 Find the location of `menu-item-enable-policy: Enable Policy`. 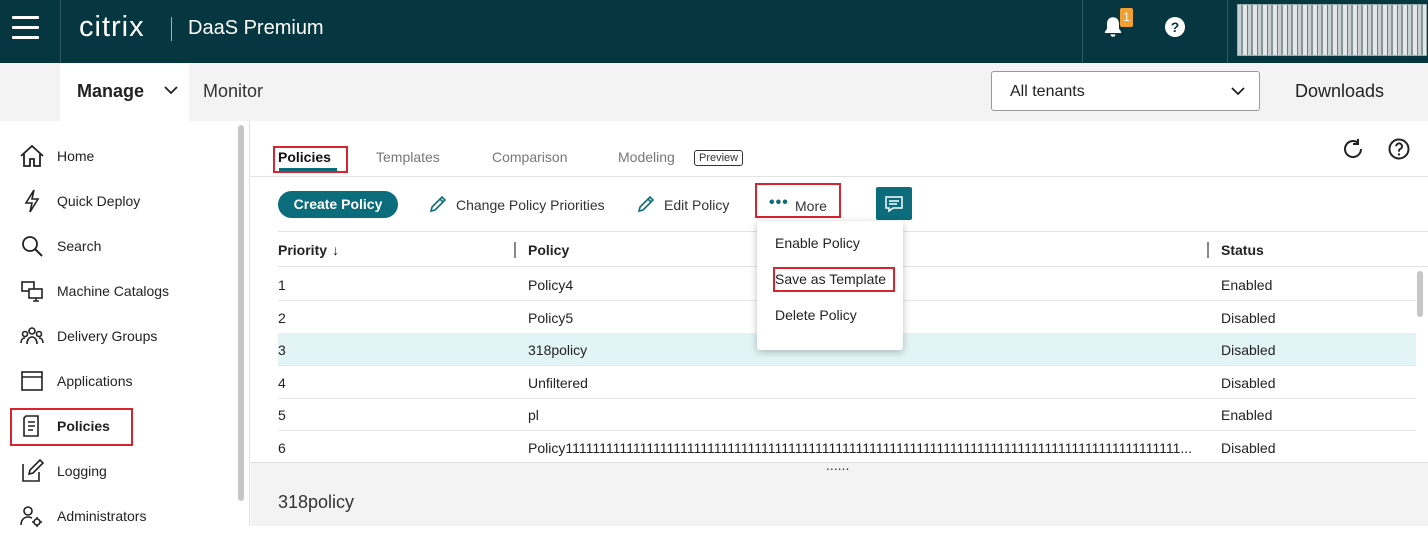

menu-item-enable-policy: Enable Policy is located at coordinates (817, 243).